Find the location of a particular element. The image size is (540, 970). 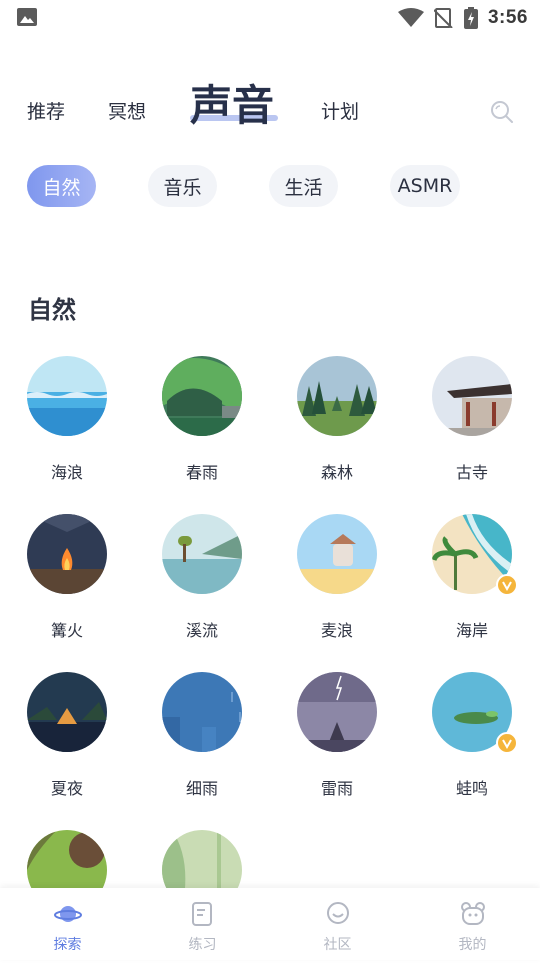

sound-label: 夏夜 is located at coordinates (66, 788).